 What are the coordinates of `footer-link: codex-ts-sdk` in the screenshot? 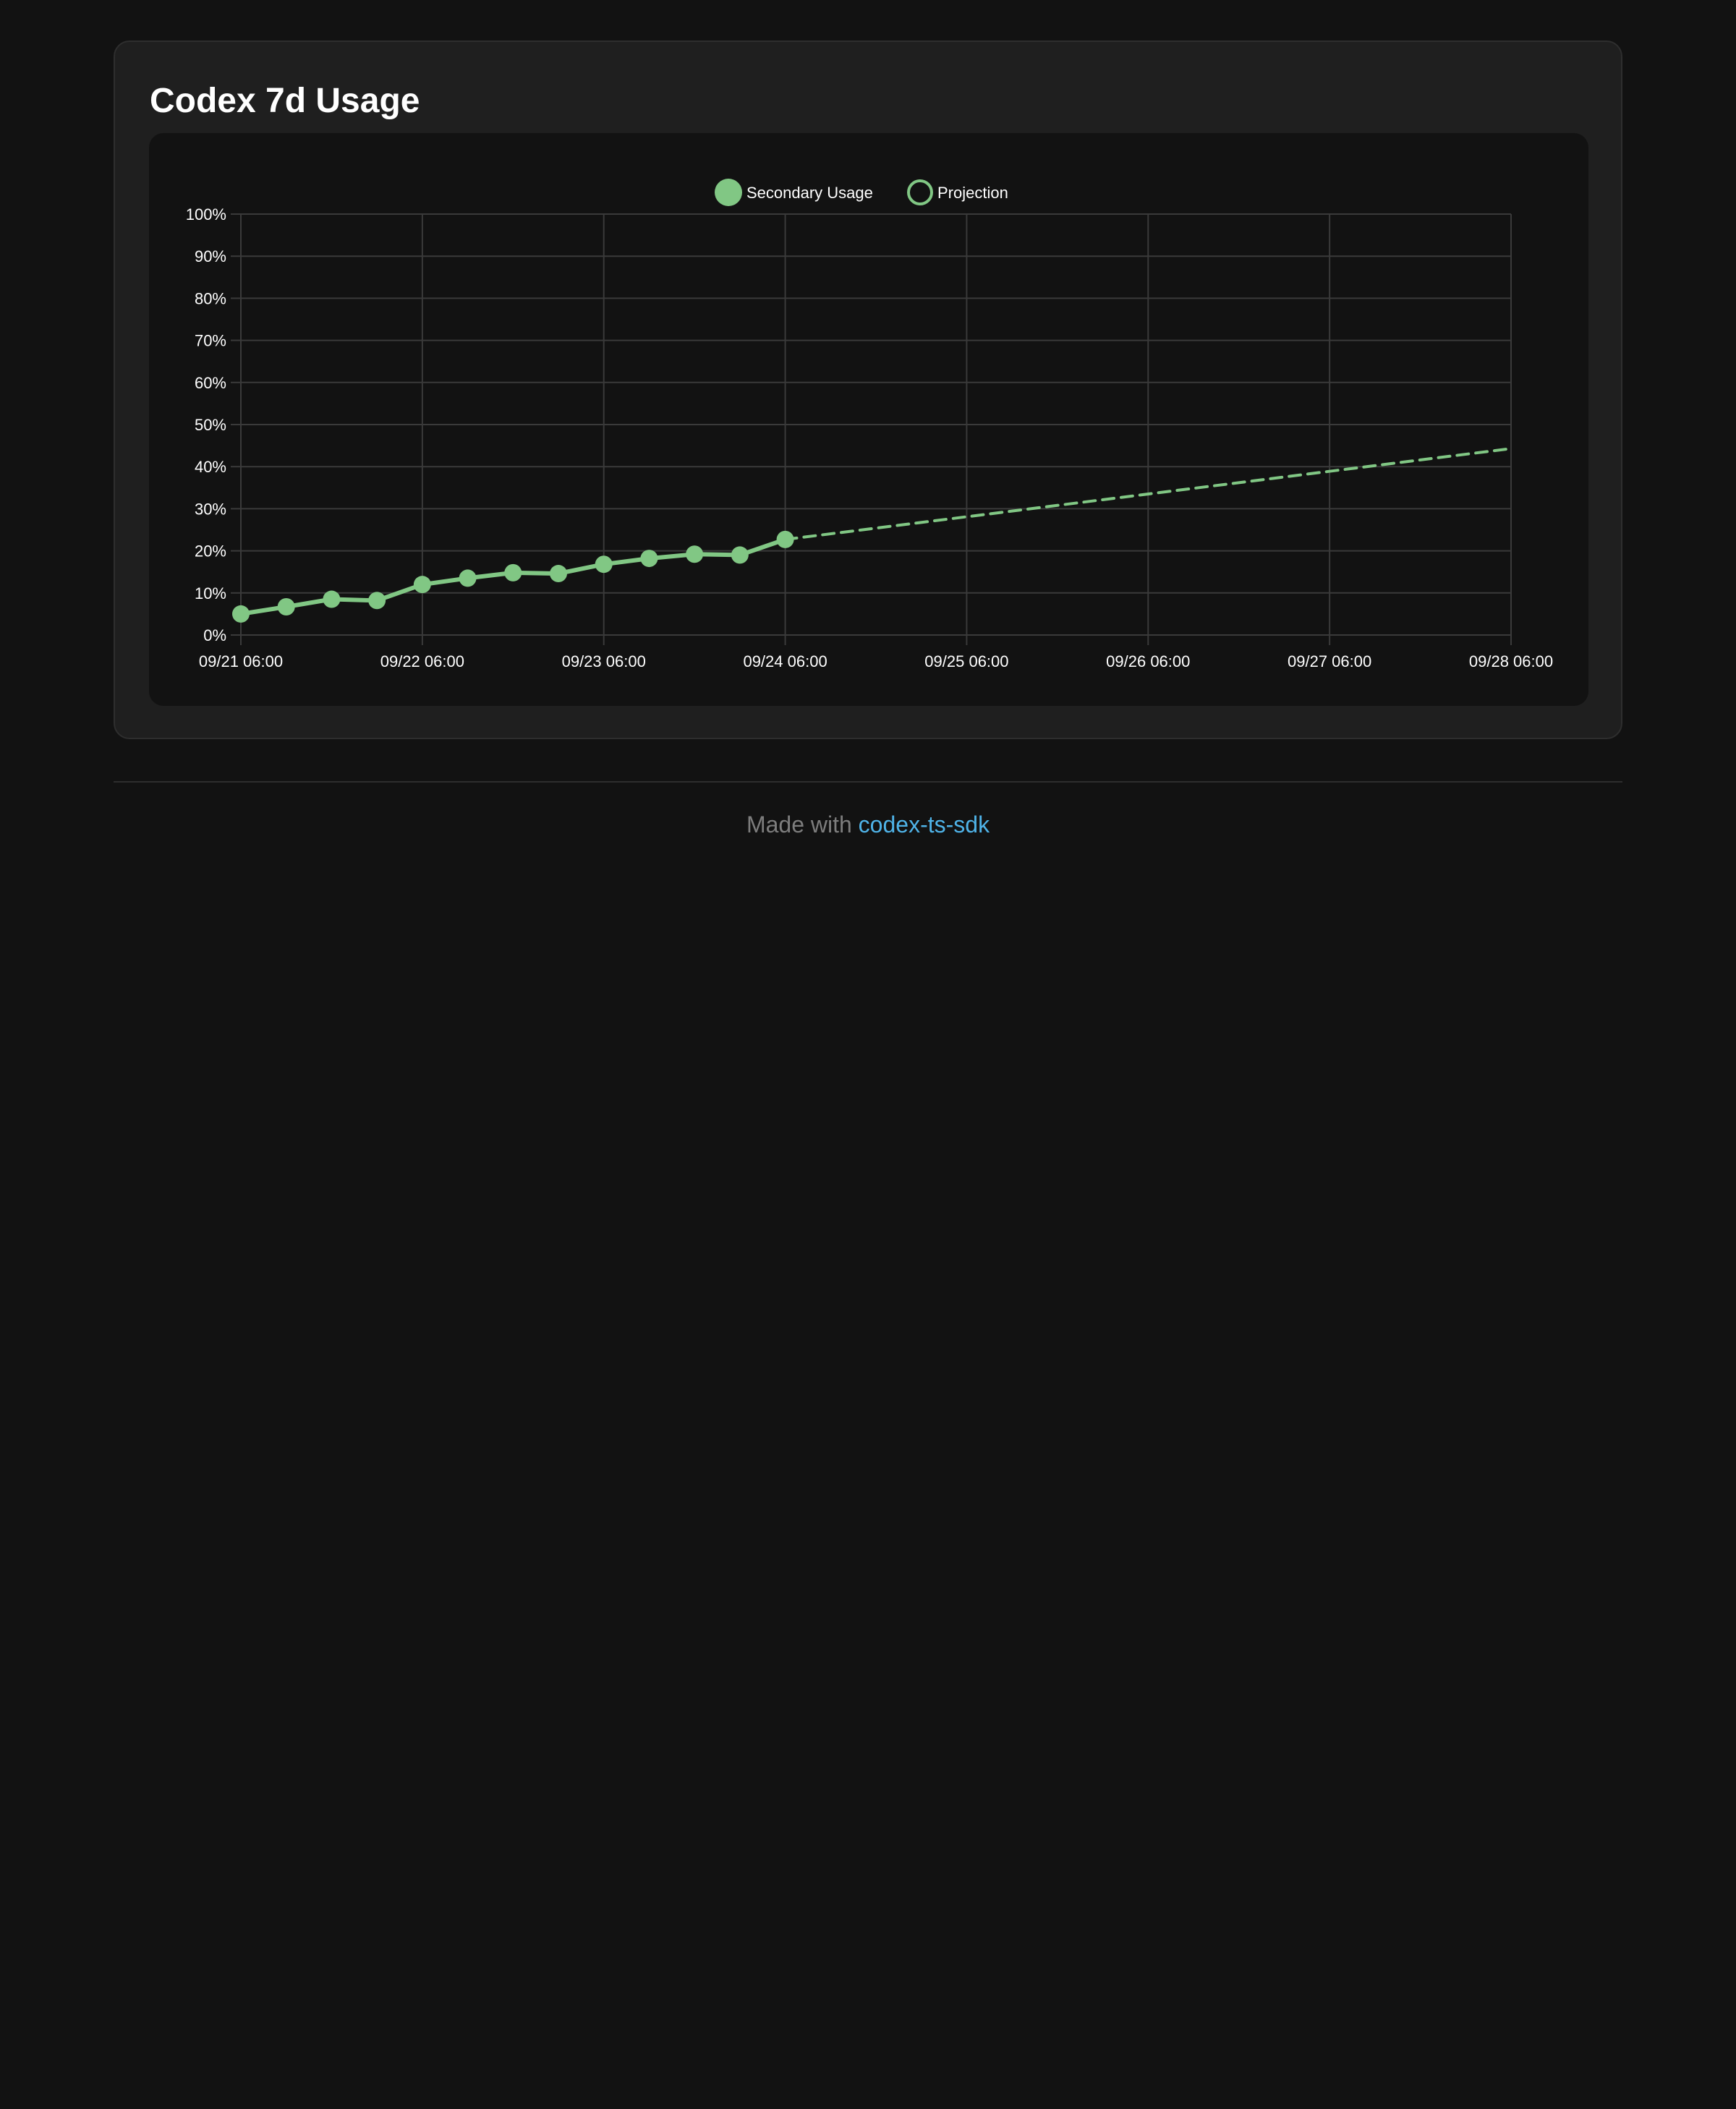 It's located at (925, 824).